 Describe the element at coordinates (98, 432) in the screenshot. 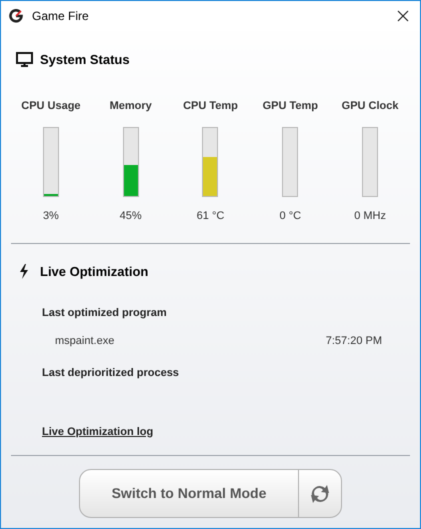

I see `log-link: Live Optimization log` at that location.